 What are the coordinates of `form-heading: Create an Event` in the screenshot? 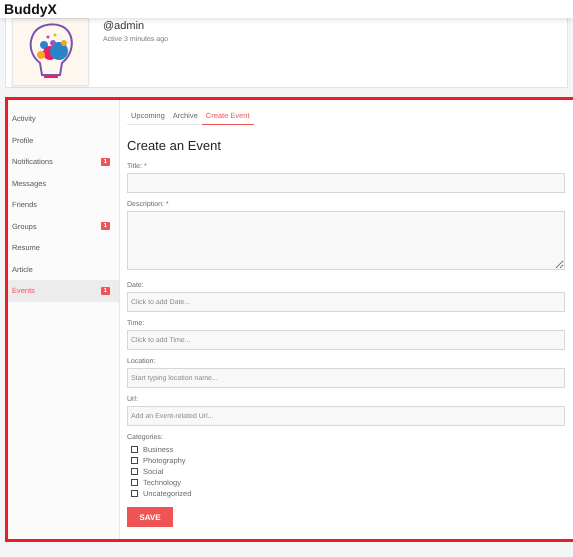 It's located at (174, 145).